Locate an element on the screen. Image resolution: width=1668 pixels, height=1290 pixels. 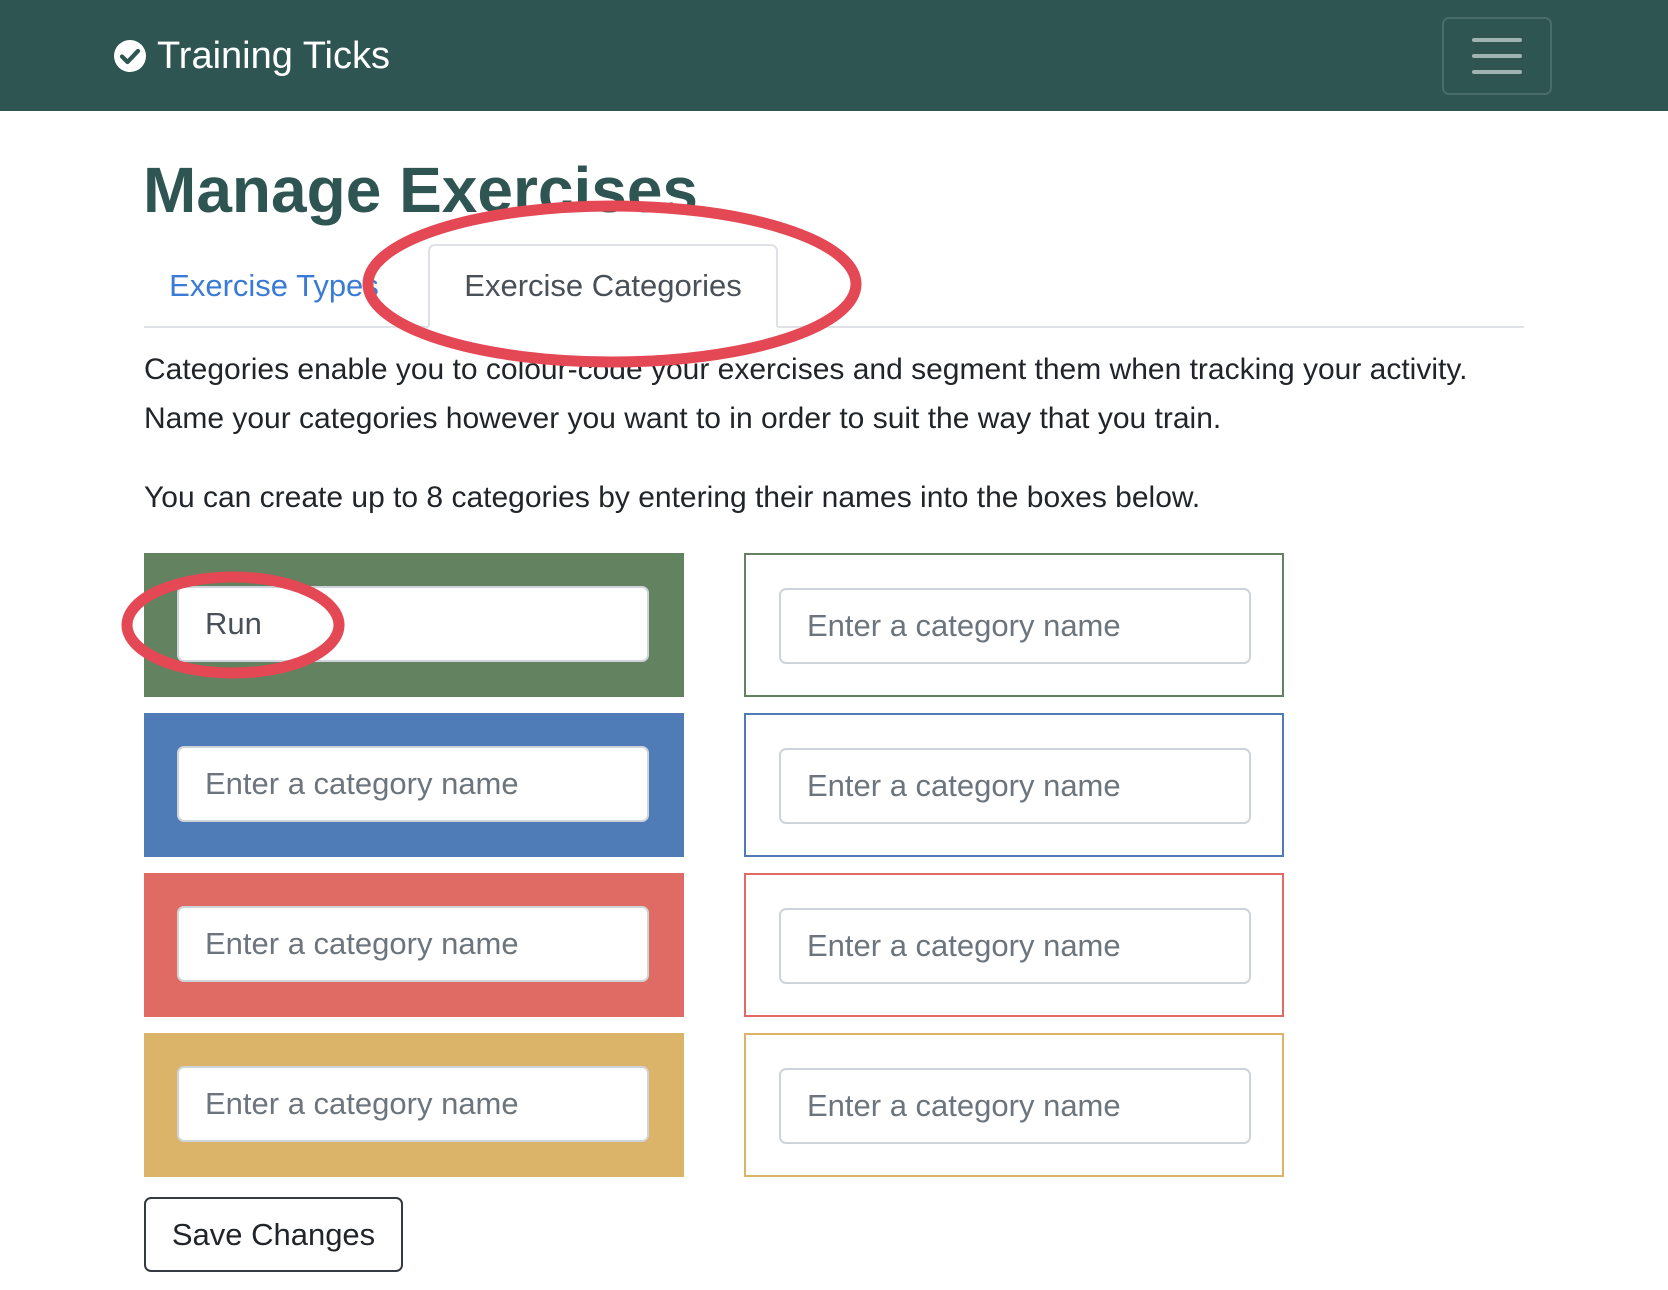
page-title: Manage Exercises is located at coordinates (420, 190).